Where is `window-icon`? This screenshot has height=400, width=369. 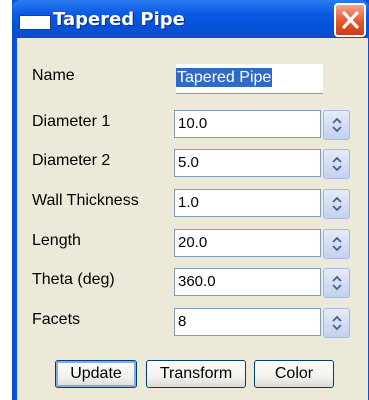
window-icon is located at coordinates (35, 22).